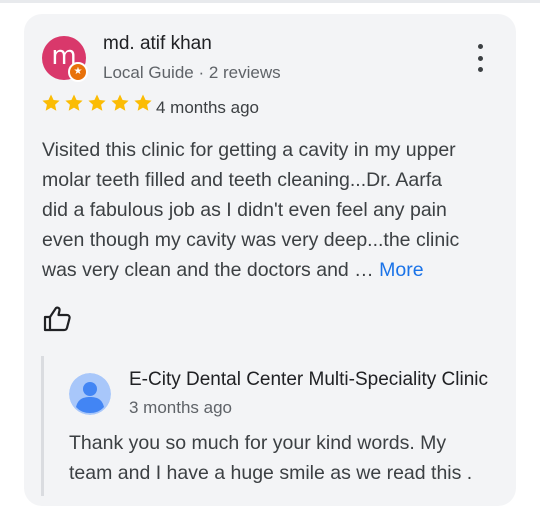  Describe the element at coordinates (181, 407) in the screenshot. I see `owner-reply-date: 3 months ago` at that location.